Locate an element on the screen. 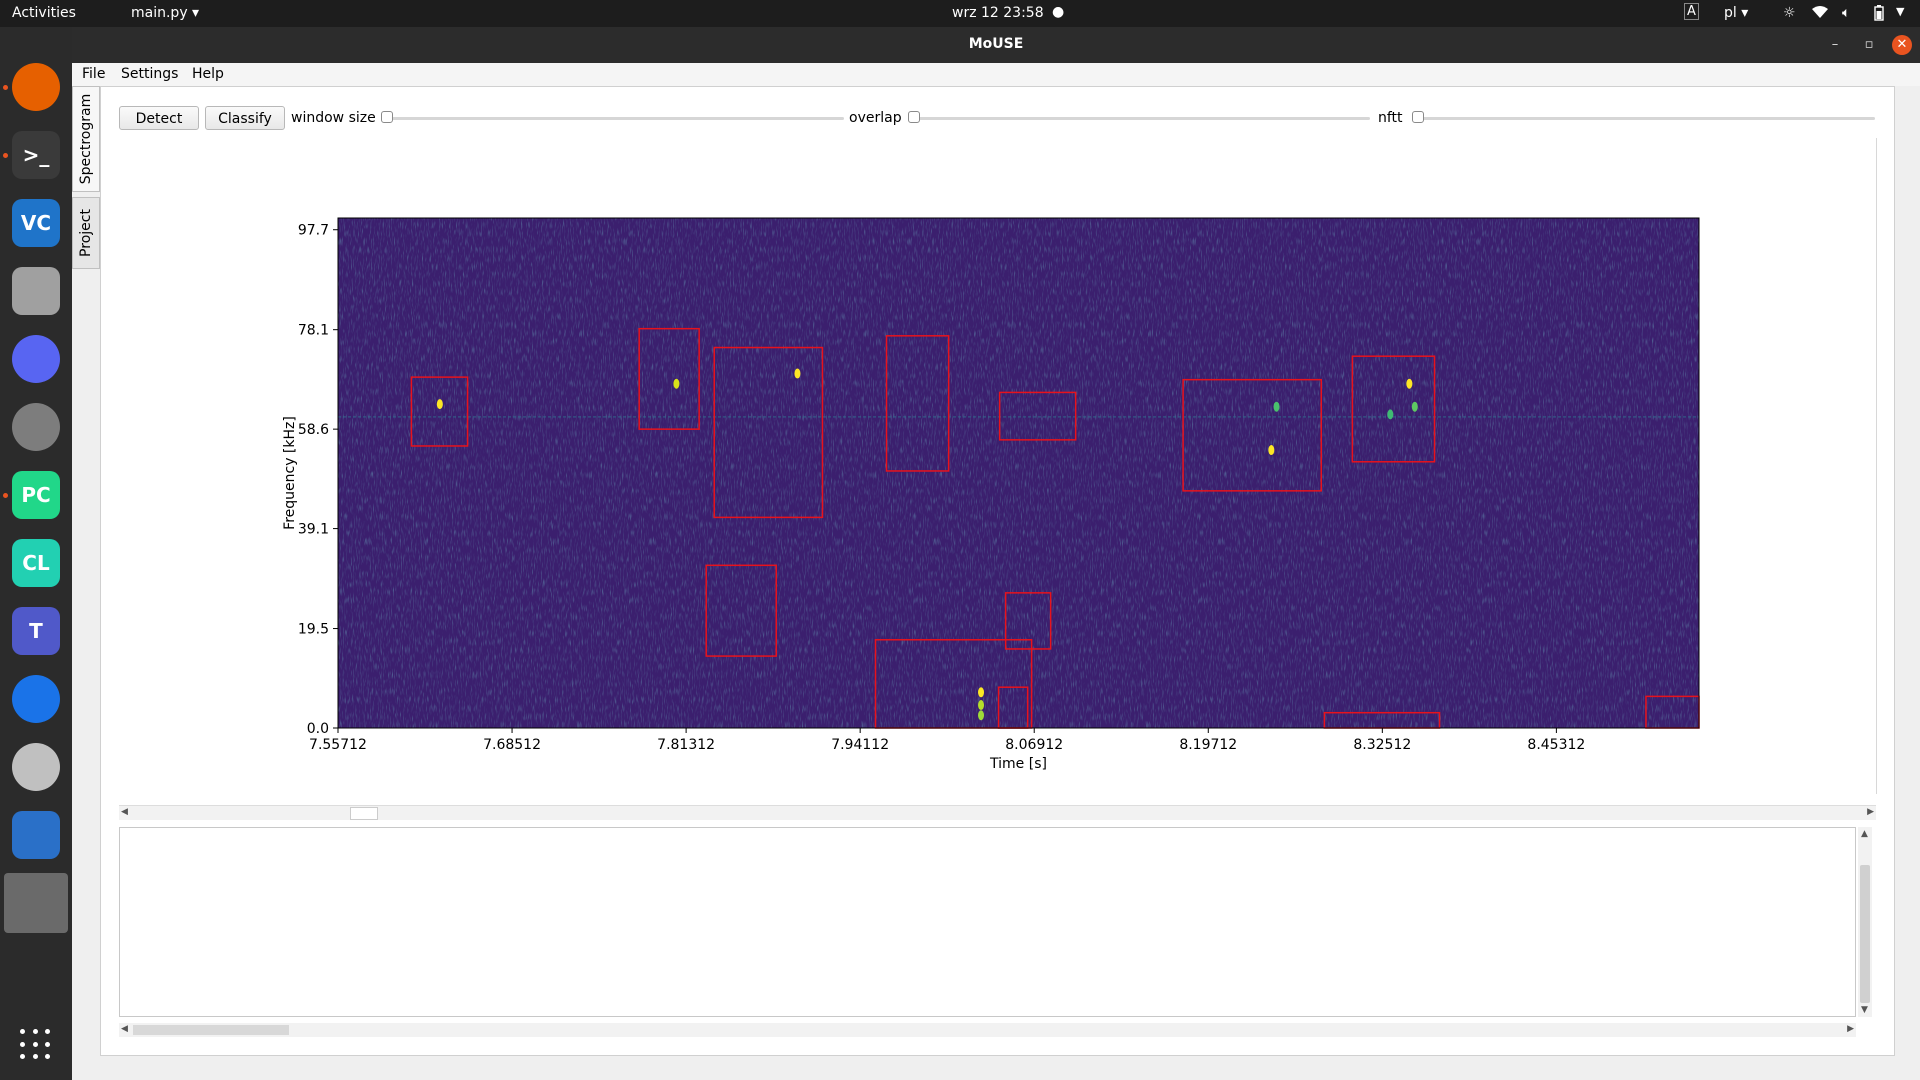 The width and height of the screenshot is (1920, 1080). log-hscrollbar-thumb is located at coordinates (211, 1030).